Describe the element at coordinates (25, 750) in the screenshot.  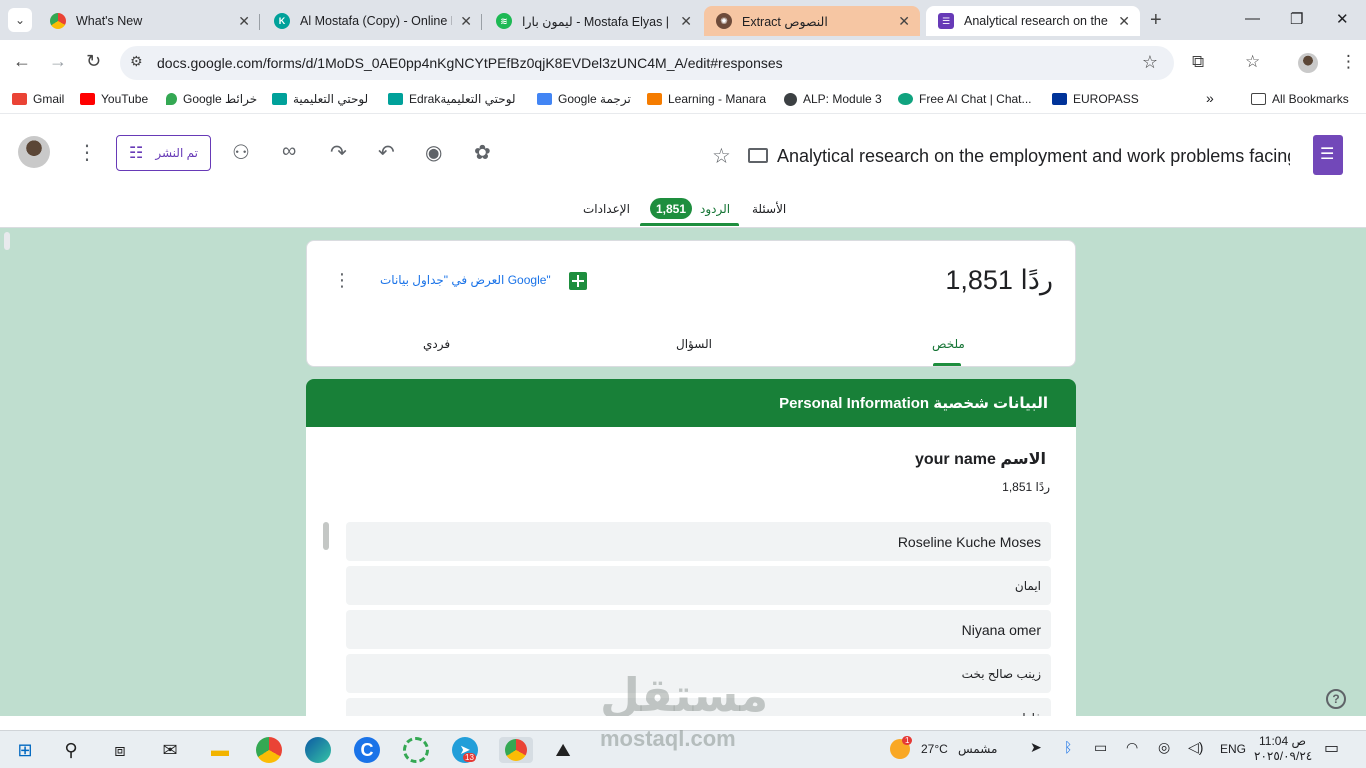
I see `windows-start-icon: ⊞` at that location.